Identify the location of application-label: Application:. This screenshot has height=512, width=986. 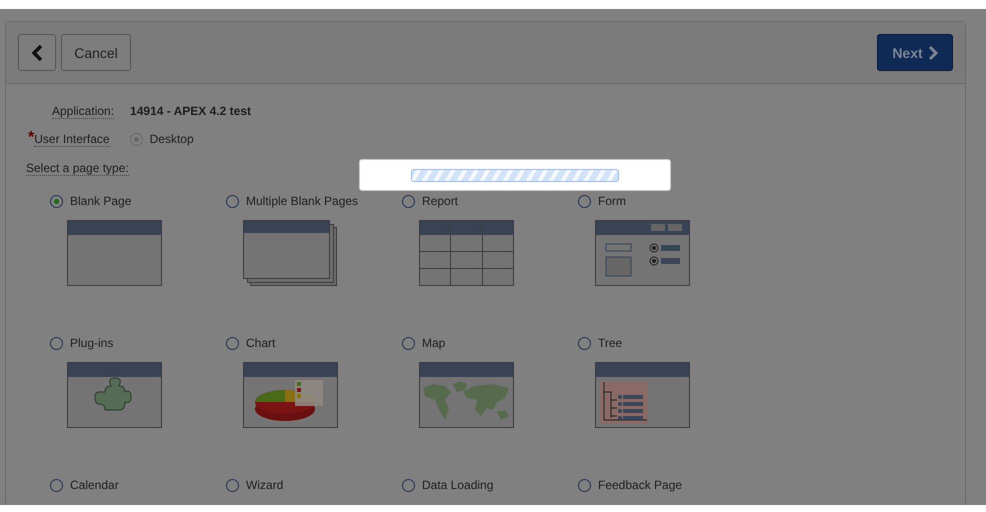
(83, 111).